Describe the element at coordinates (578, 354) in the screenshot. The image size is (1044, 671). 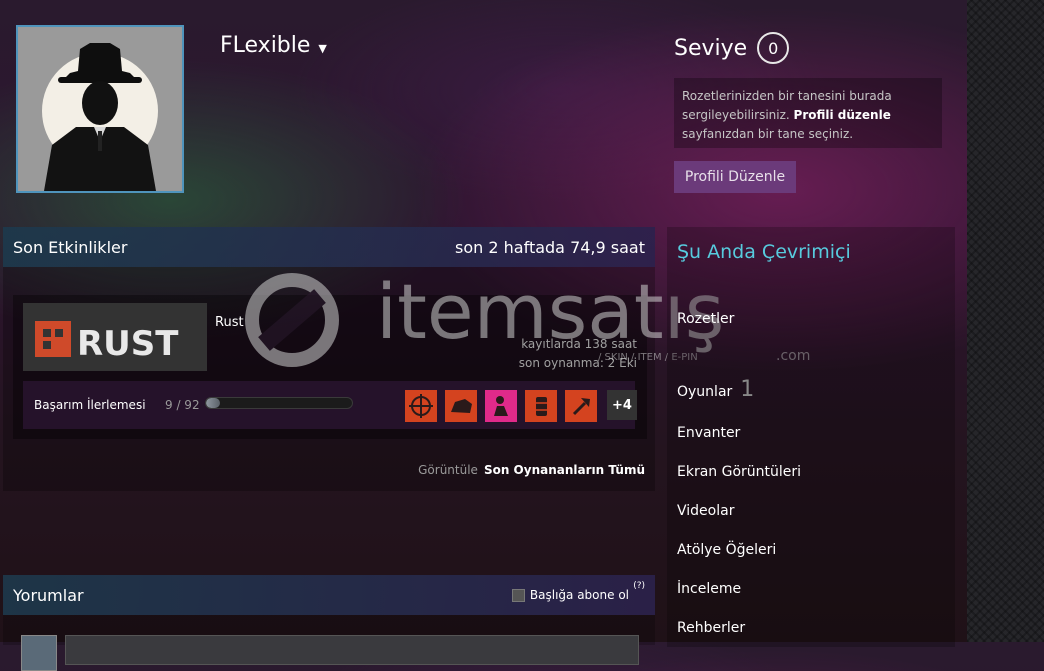
I see `game-hours-info: kayıtlarda 138 saat son oynanma: 2 Eki` at that location.